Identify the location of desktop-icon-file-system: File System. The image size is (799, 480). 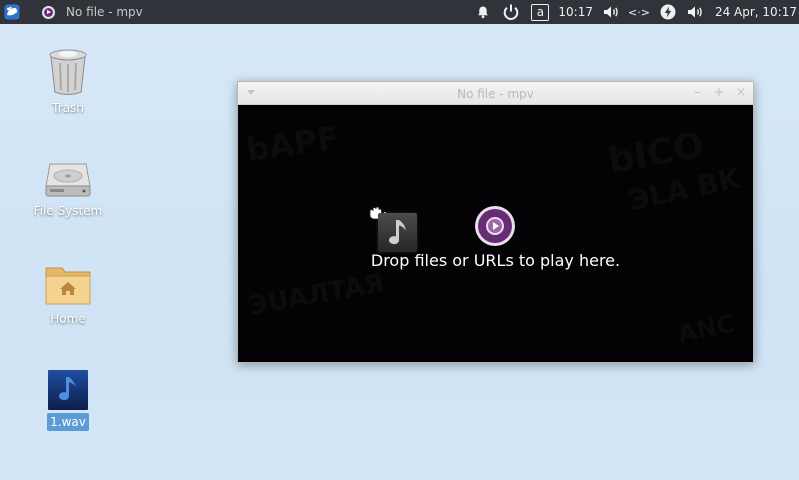
(68, 190).